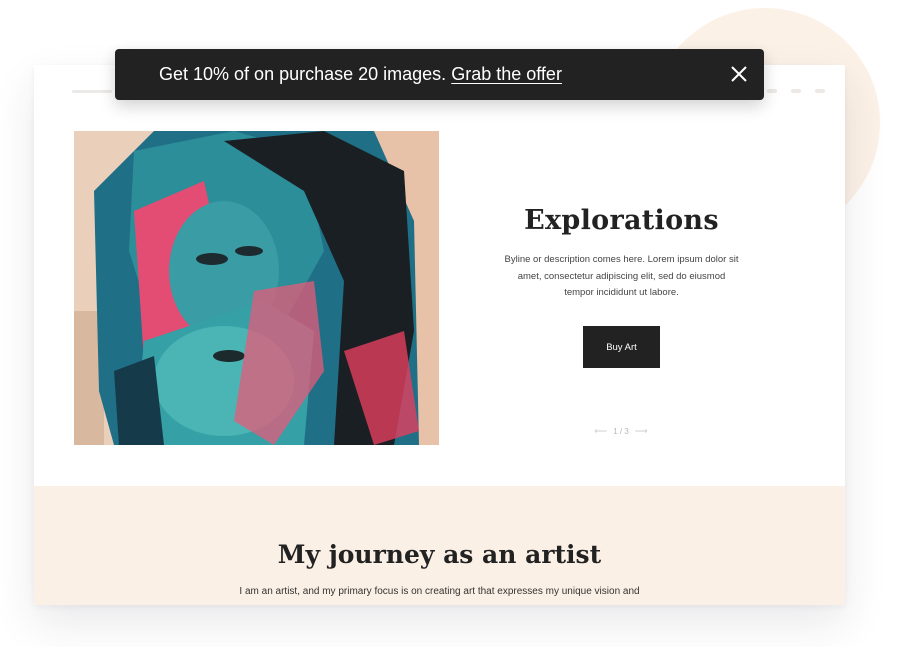 This screenshot has height=647, width=901. I want to click on grab-offer-link: Grab the offer, so click(506, 74).